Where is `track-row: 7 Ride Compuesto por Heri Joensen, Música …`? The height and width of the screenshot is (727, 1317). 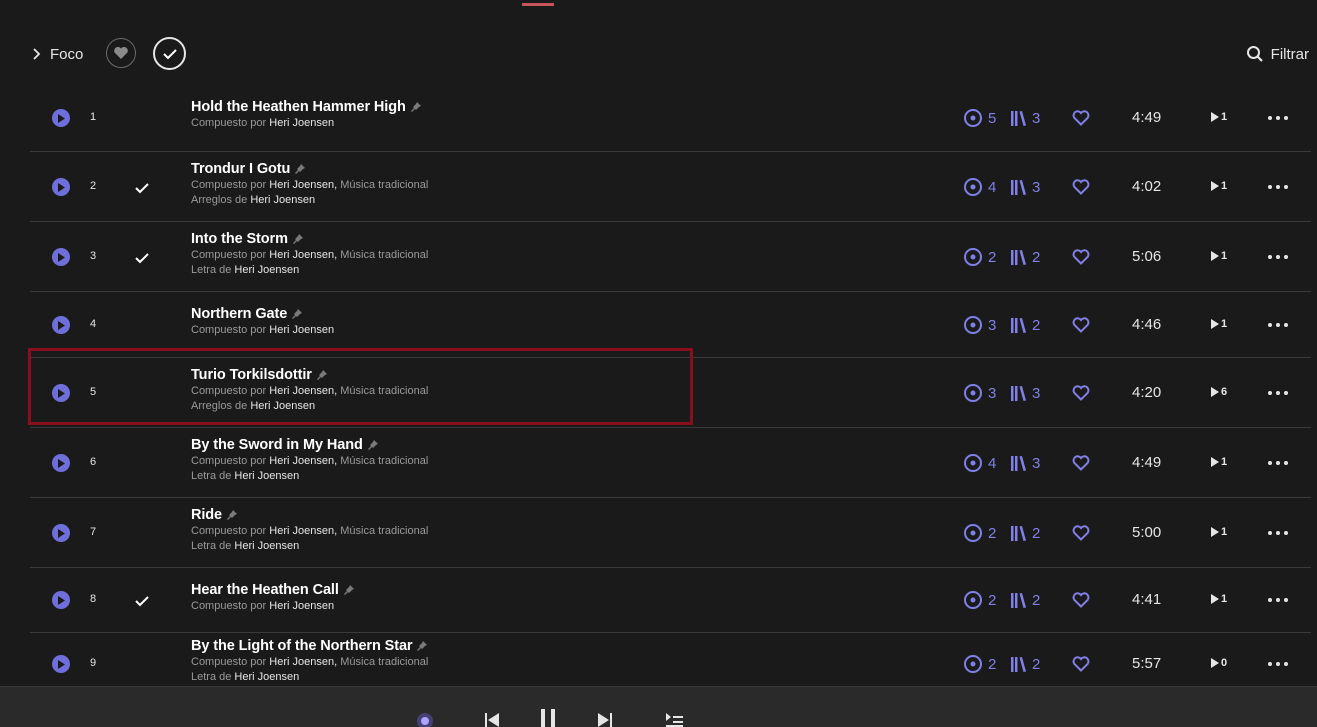
track-row: 7 Ride Compuesto por Heri Joensen, Música … is located at coordinates (670, 533).